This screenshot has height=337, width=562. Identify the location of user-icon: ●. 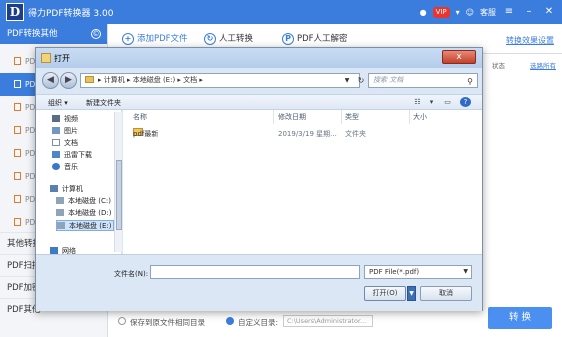
(423, 12).